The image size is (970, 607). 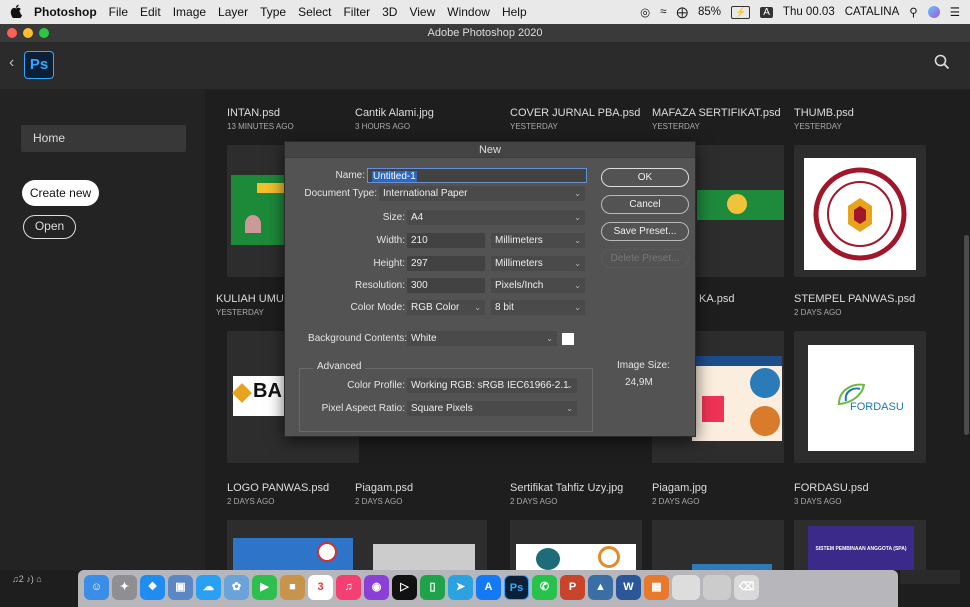 What do you see at coordinates (152, 587) in the screenshot?
I see `safari-icon: ❖` at bounding box center [152, 587].